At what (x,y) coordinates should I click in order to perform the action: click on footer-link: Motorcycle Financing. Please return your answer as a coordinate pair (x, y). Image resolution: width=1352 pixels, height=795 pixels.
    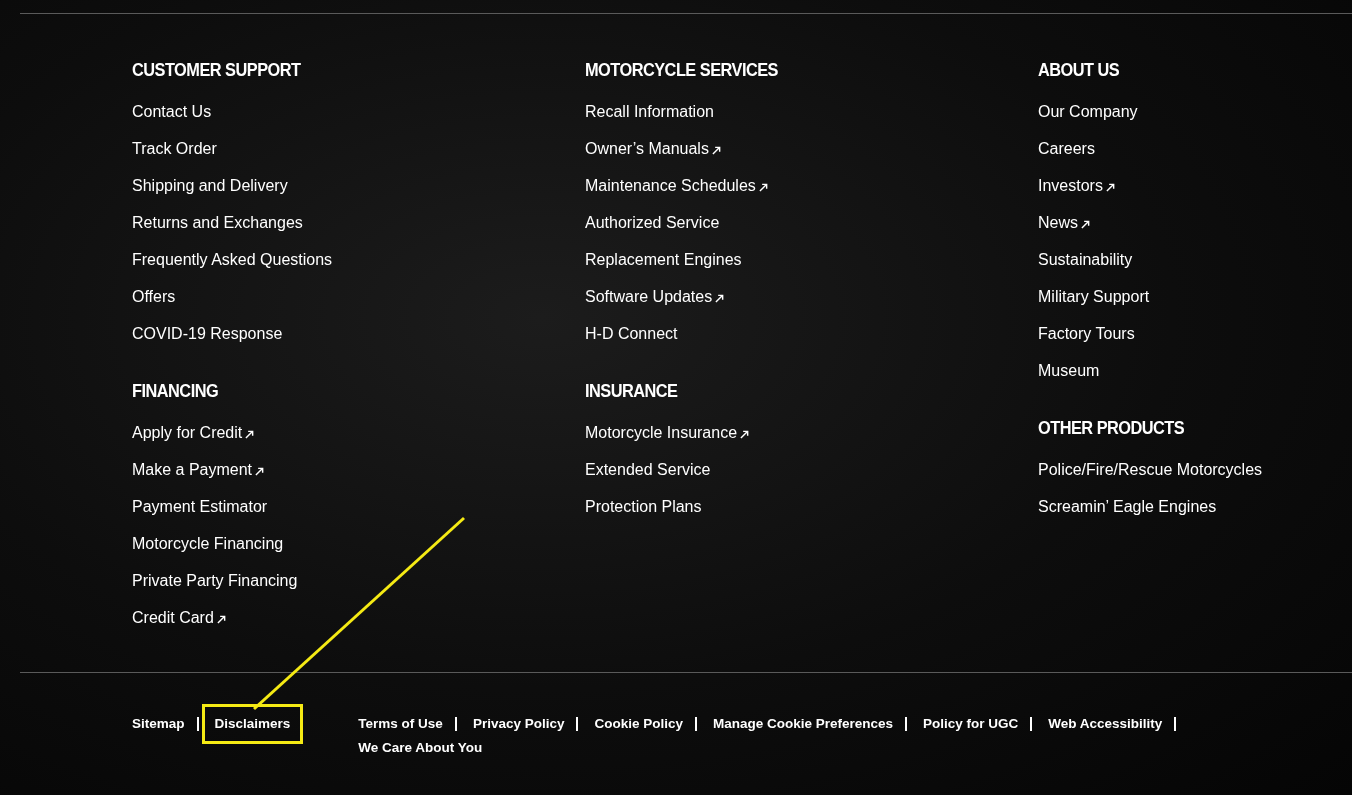
    Looking at the image, I should click on (208, 543).